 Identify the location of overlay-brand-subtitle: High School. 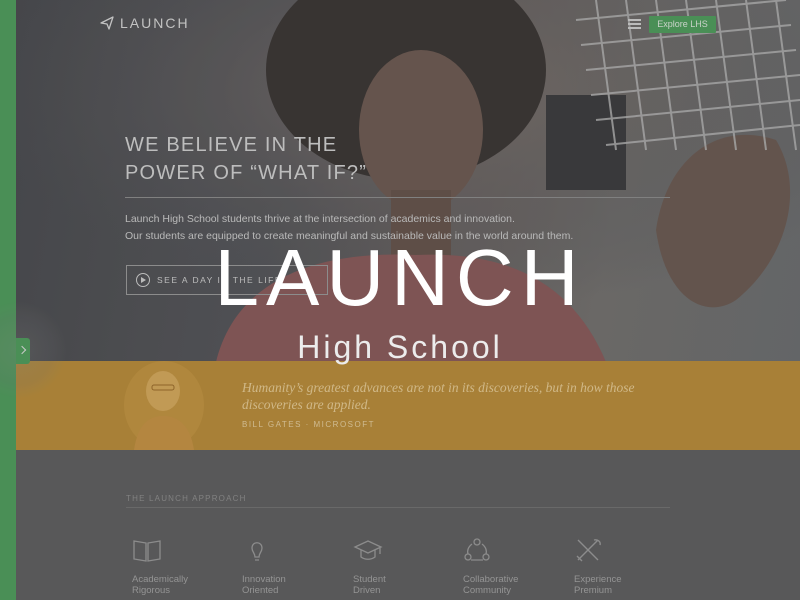
(400, 347).